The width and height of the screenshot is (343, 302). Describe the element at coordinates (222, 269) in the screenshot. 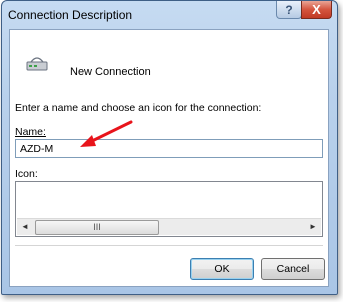

I see `ok-button: OK` at that location.